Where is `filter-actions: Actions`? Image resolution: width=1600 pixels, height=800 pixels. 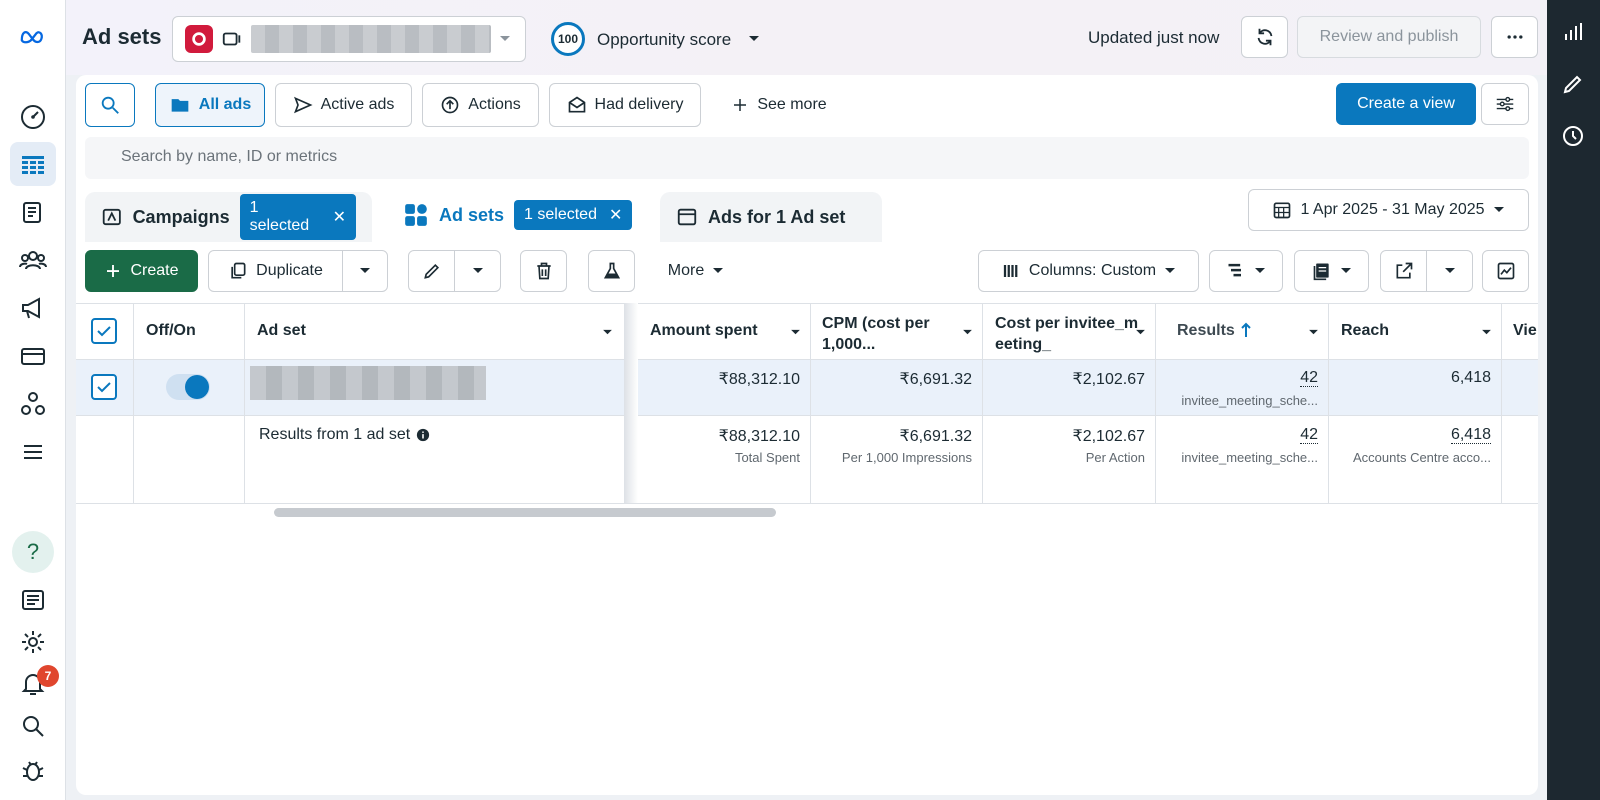
filter-actions: Actions is located at coordinates (480, 105).